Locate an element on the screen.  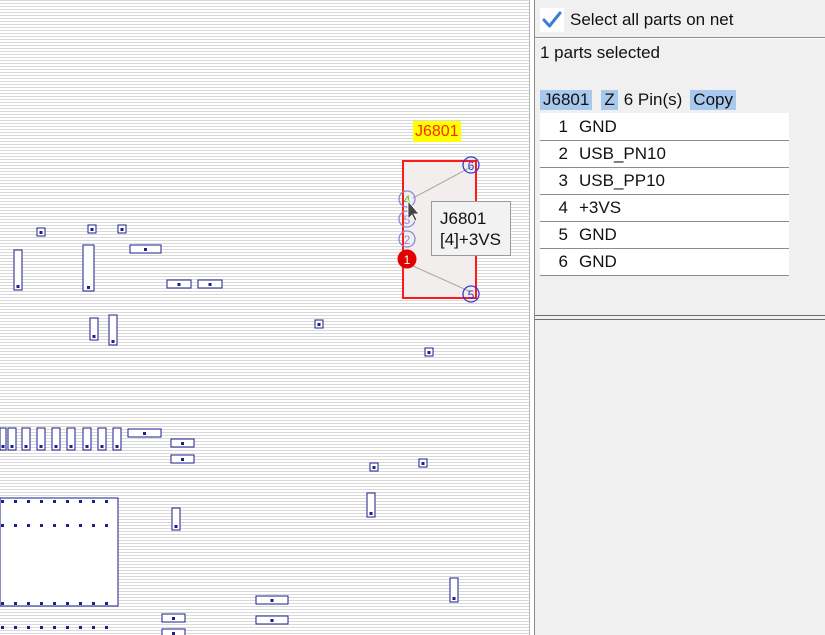
select-all-checkbox is located at coordinates (552, 20).